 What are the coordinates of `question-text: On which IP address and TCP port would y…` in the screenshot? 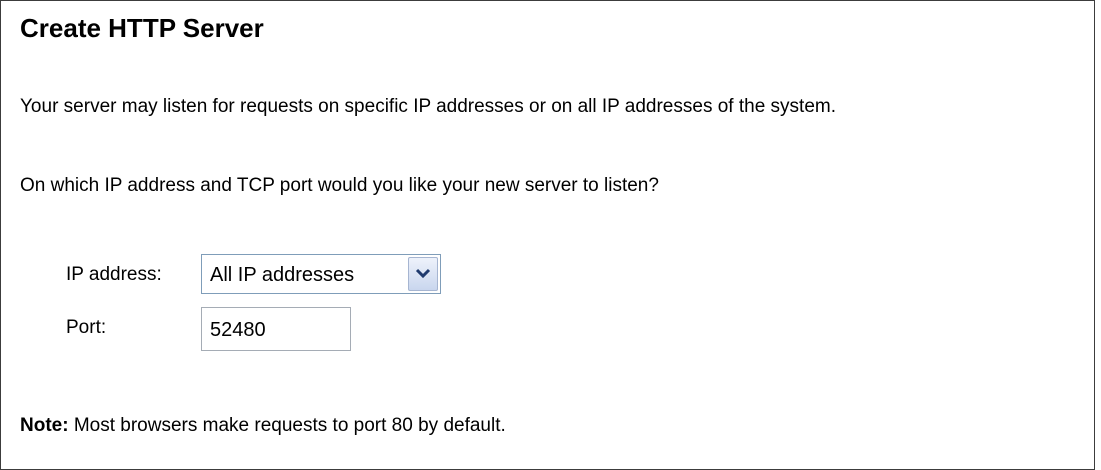 It's located at (339, 185).